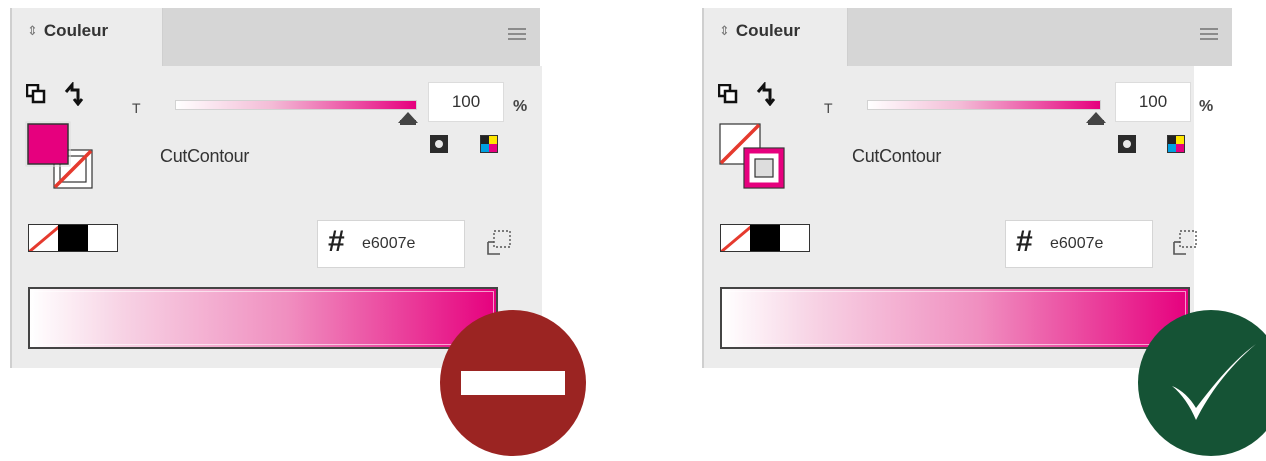 Image resolution: width=1266 pixels, height=461 pixels. I want to click on no-entry-bar, so click(513, 383).